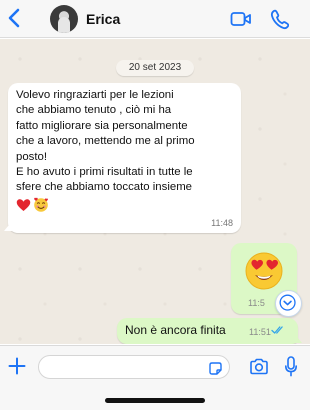  What do you see at coordinates (14, 18) in the screenshot?
I see `back-icon` at bounding box center [14, 18].